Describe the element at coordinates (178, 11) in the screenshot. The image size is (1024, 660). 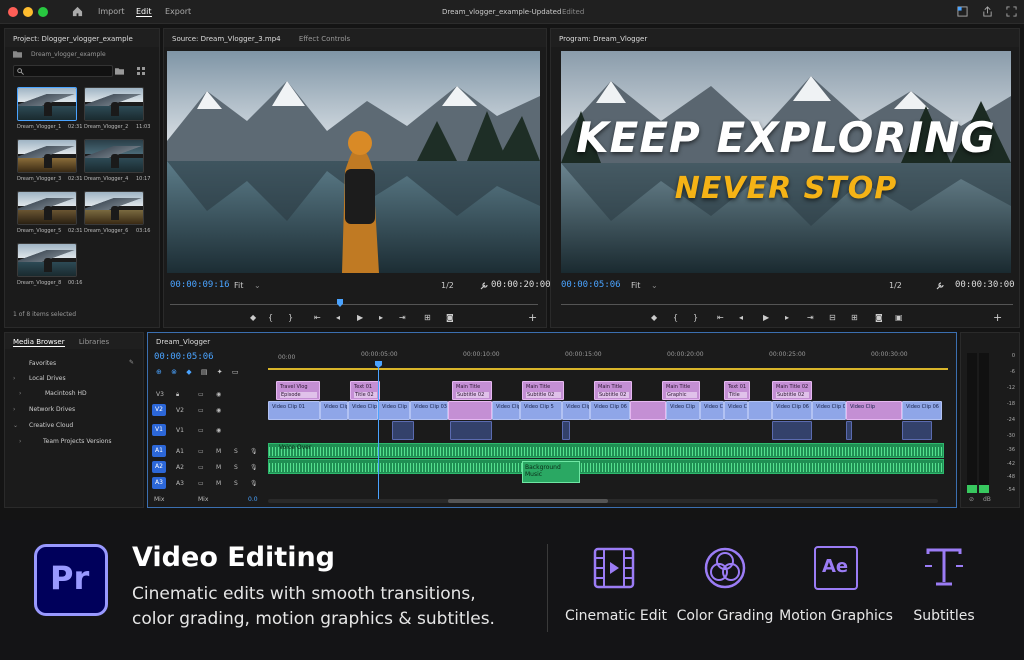
I see `menu-export: Export` at that location.